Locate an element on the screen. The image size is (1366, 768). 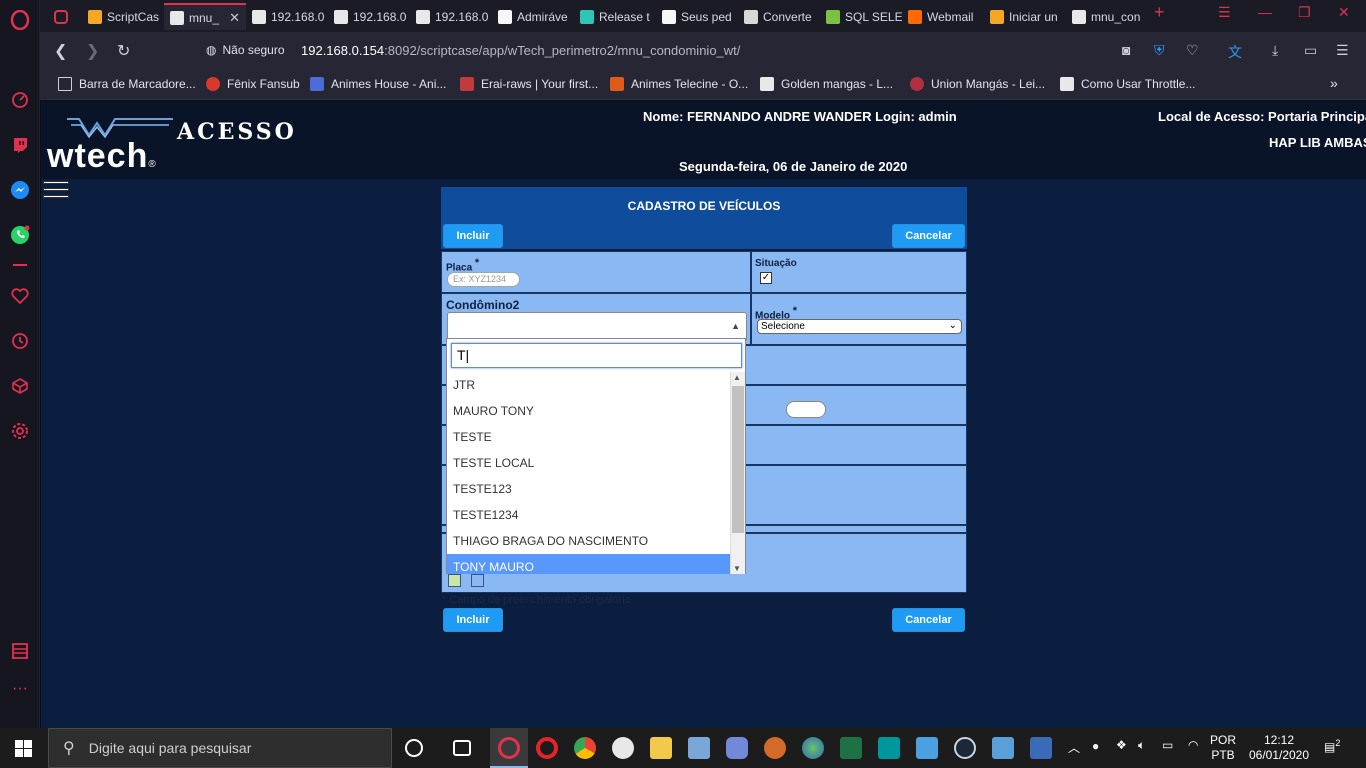
tab-8: Seus ped is located at coordinates (697, 16).